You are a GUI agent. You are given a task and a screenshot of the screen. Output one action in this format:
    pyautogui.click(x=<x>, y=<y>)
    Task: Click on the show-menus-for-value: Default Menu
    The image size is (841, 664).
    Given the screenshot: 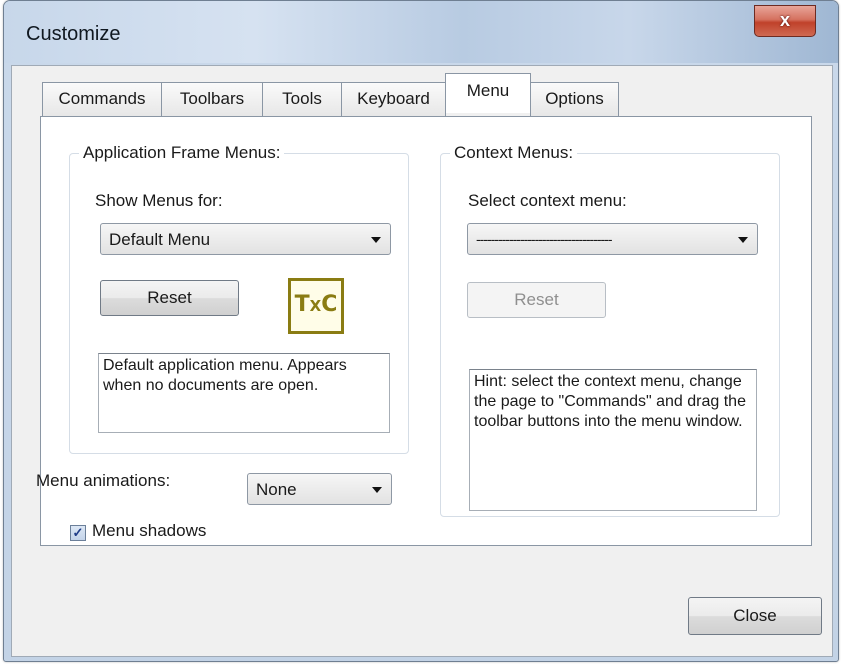 What is the action you would take?
    pyautogui.click(x=160, y=239)
    